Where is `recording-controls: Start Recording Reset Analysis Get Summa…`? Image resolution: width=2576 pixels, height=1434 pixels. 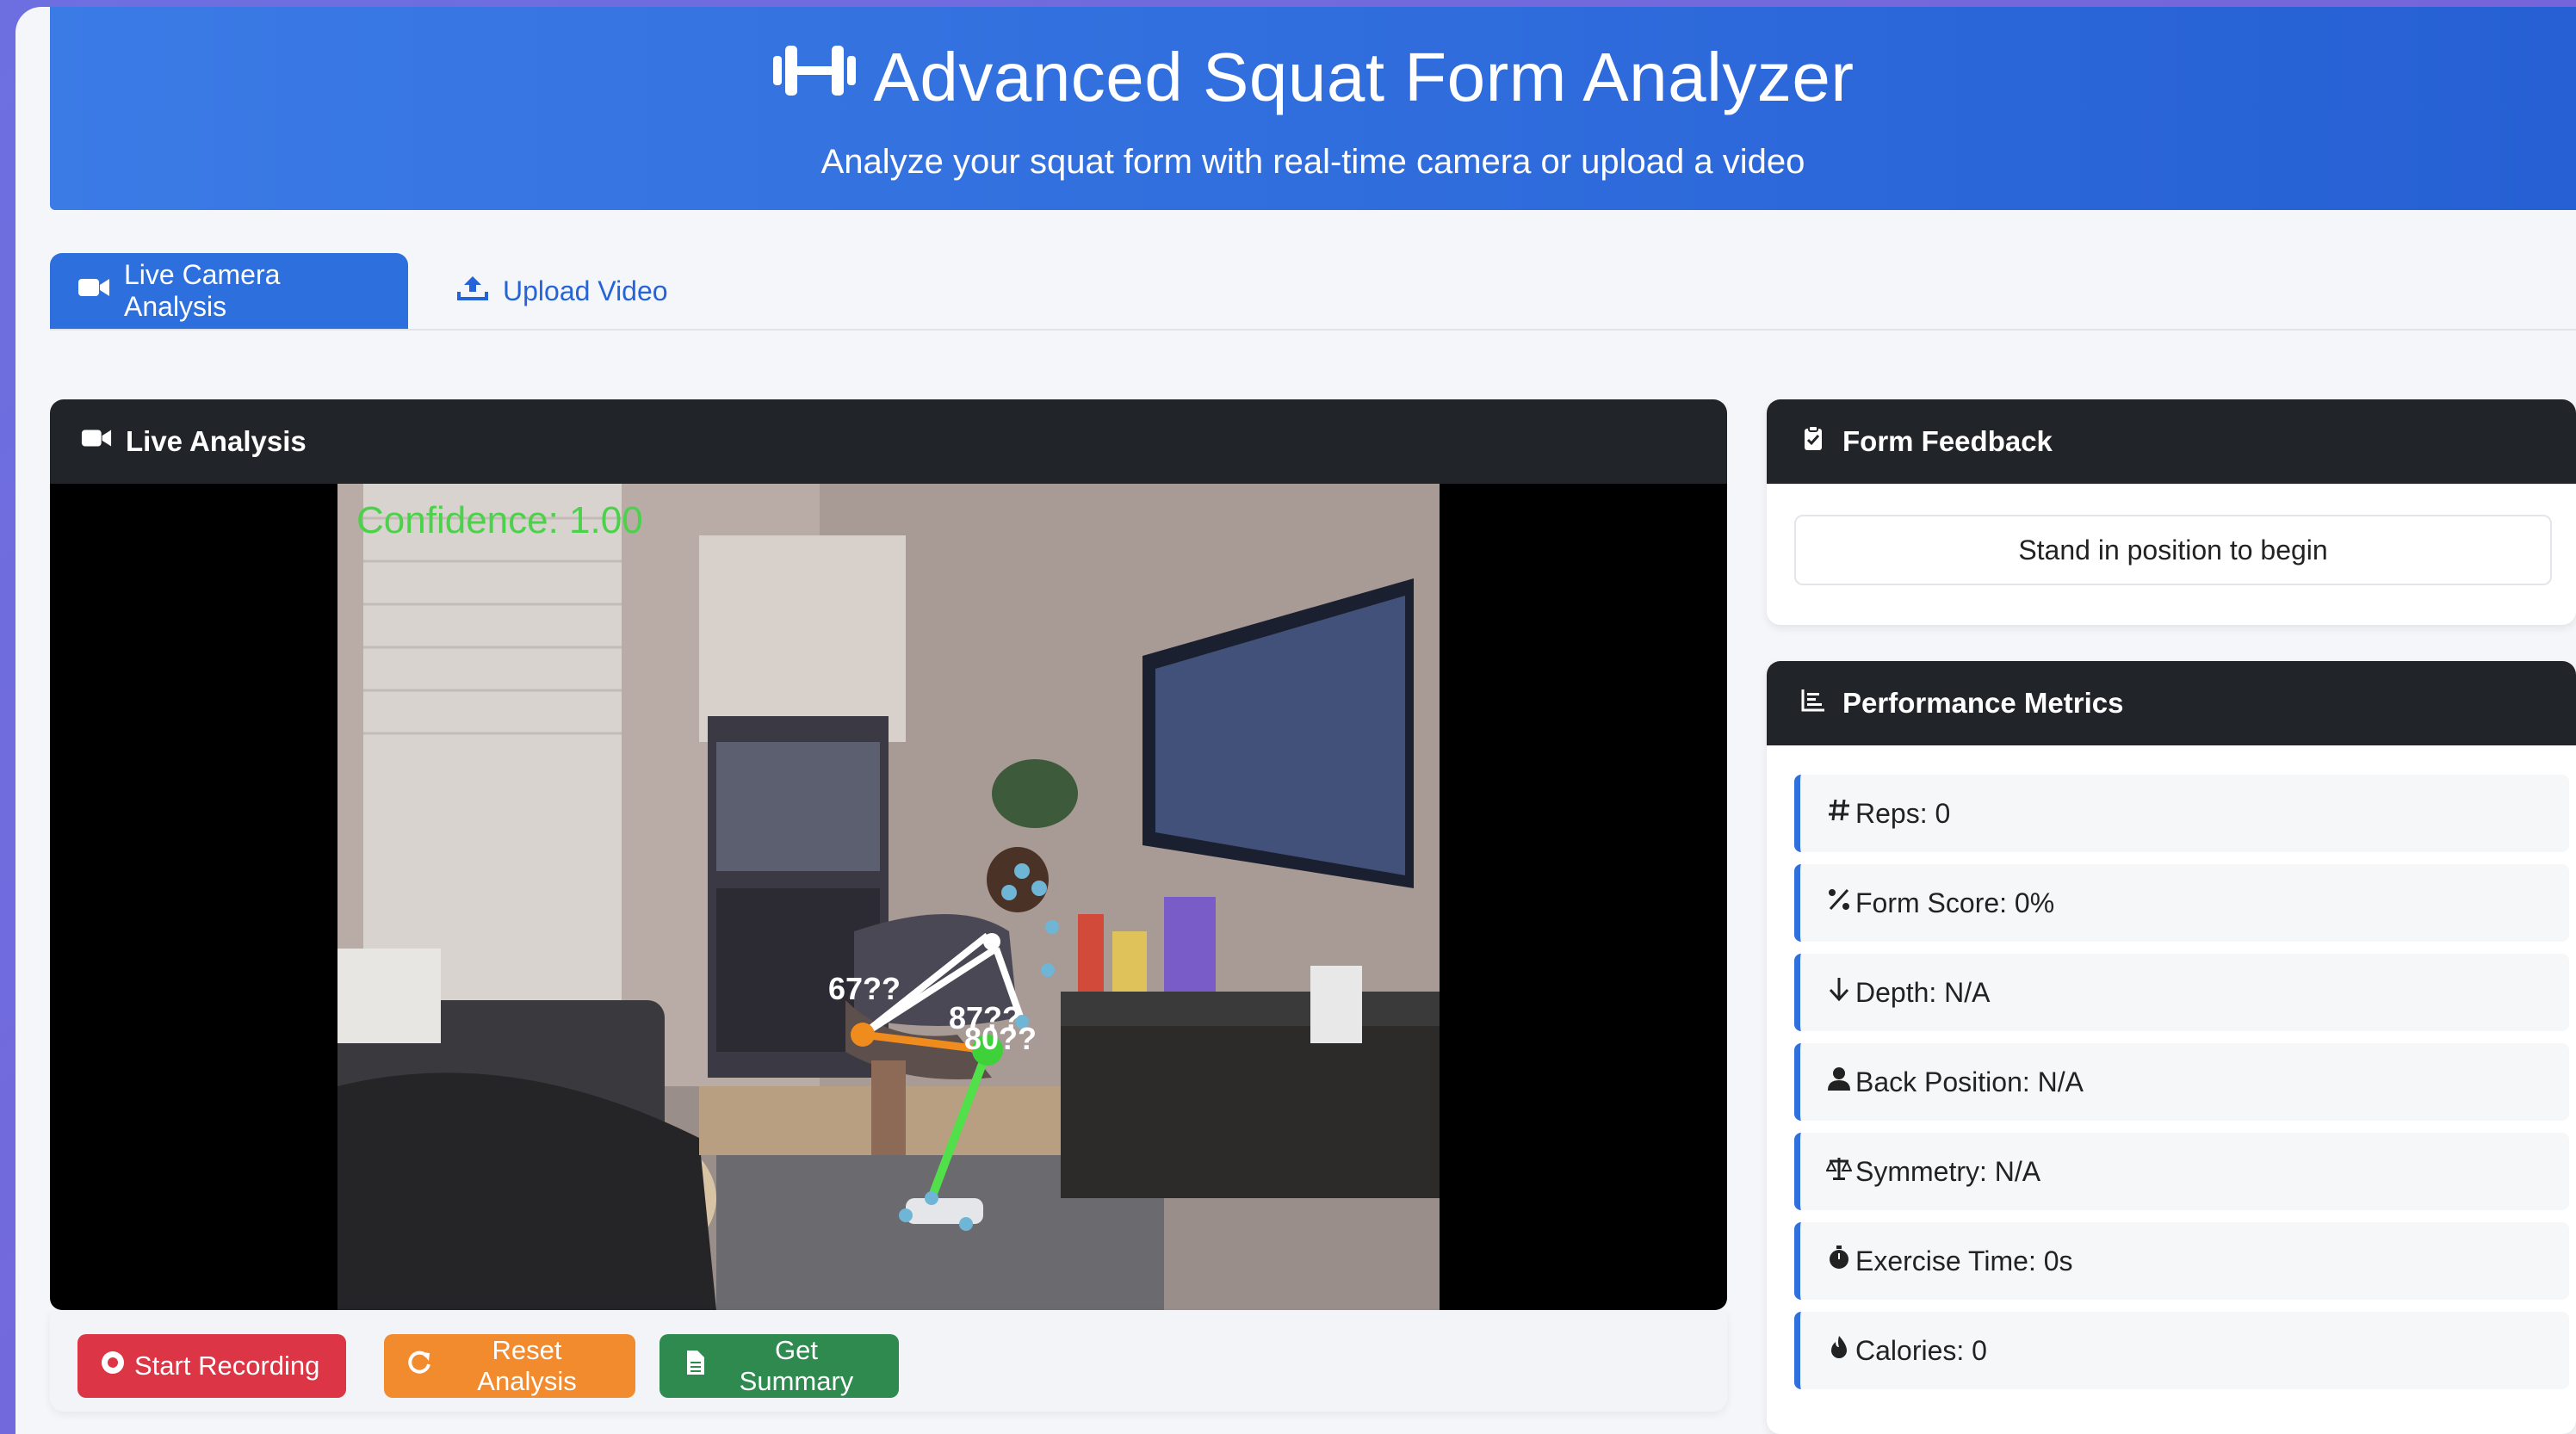
recording-controls: Start Recording Reset Analysis Get Summa… is located at coordinates (888, 1361).